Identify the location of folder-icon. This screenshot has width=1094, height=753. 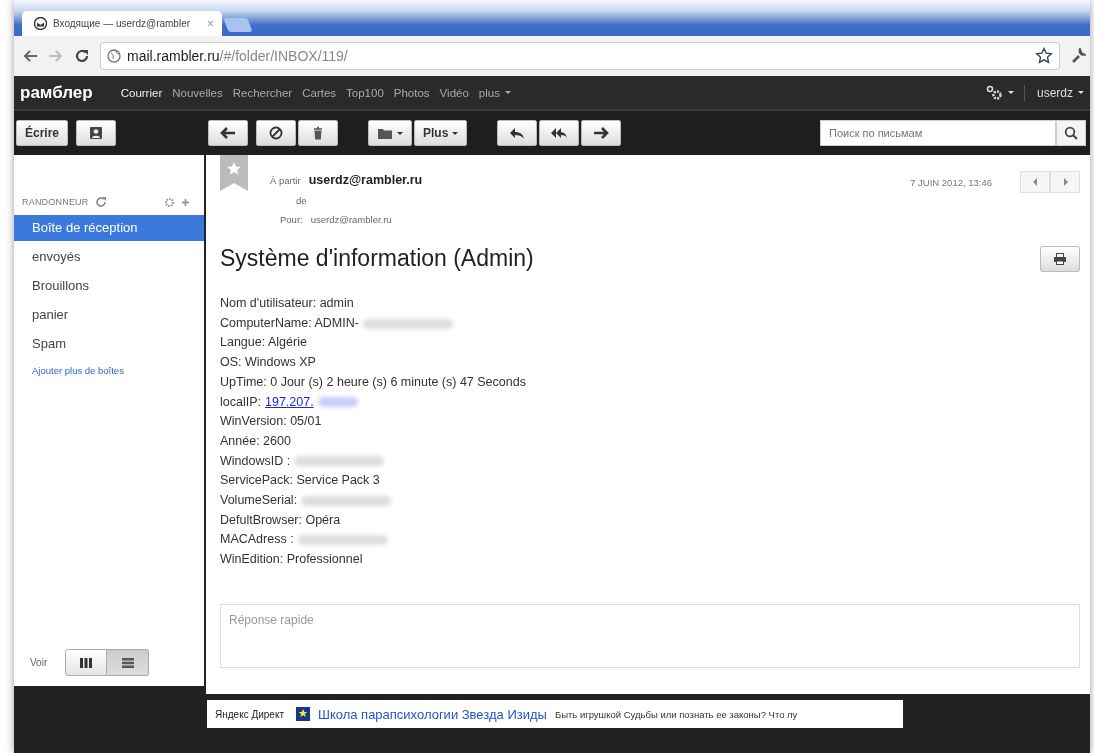
(385, 133).